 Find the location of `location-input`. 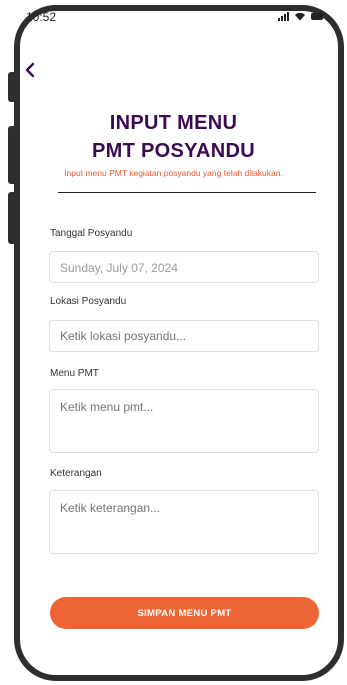

location-input is located at coordinates (184, 336).